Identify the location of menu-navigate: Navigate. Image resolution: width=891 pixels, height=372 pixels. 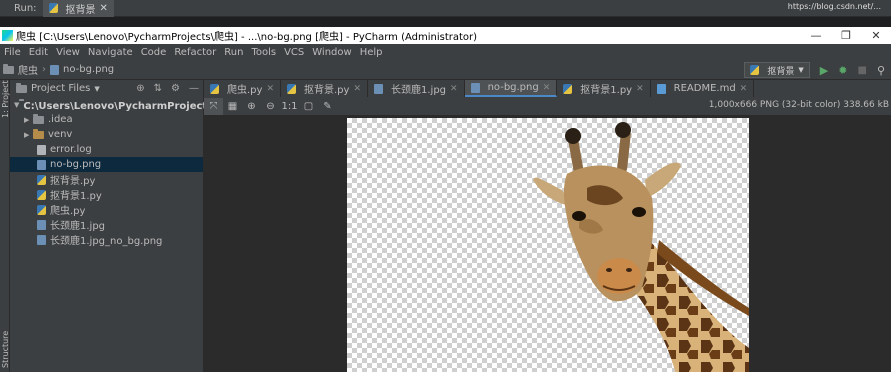
(110, 52).